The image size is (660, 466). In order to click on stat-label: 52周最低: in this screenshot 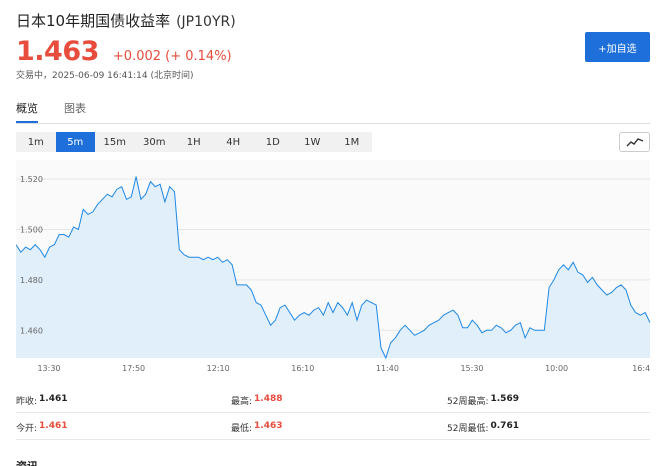, I will do `click(468, 429)`.